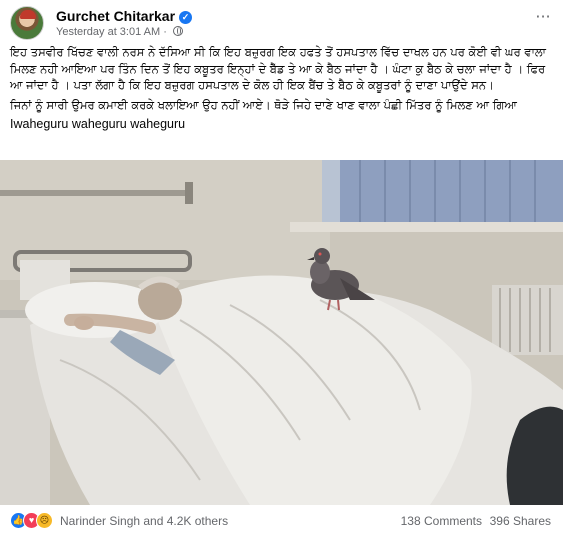 The height and width of the screenshot is (537, 563). What do you see at coordinates (441, 521) in the screenshot?
I see `comments-count: 138 Comments` at bounding box center [441, 521].